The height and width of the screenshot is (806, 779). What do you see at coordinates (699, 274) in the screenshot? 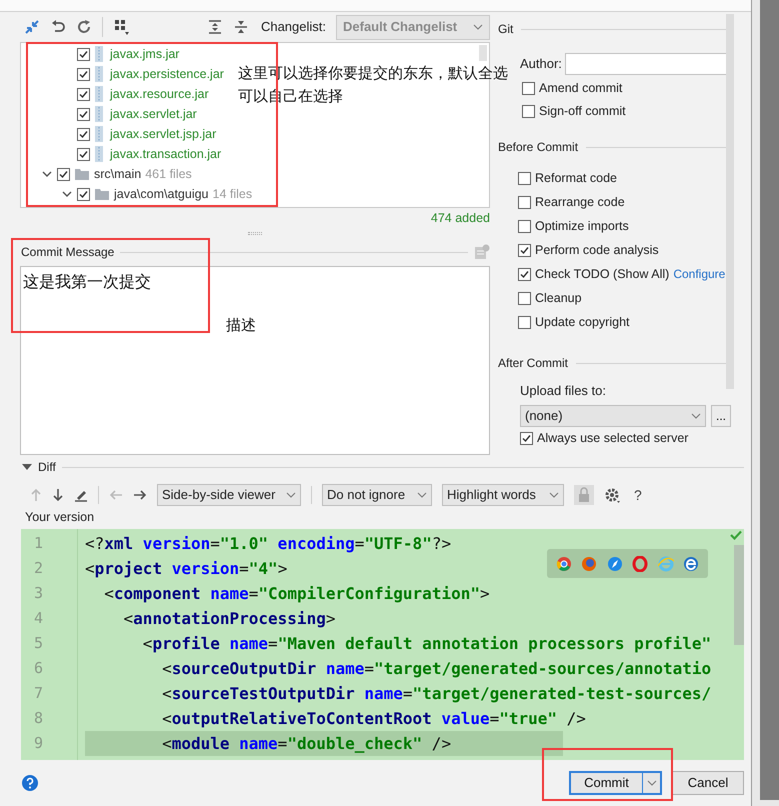
I see `configure-link: Configure` at bounding box center [699, 274].